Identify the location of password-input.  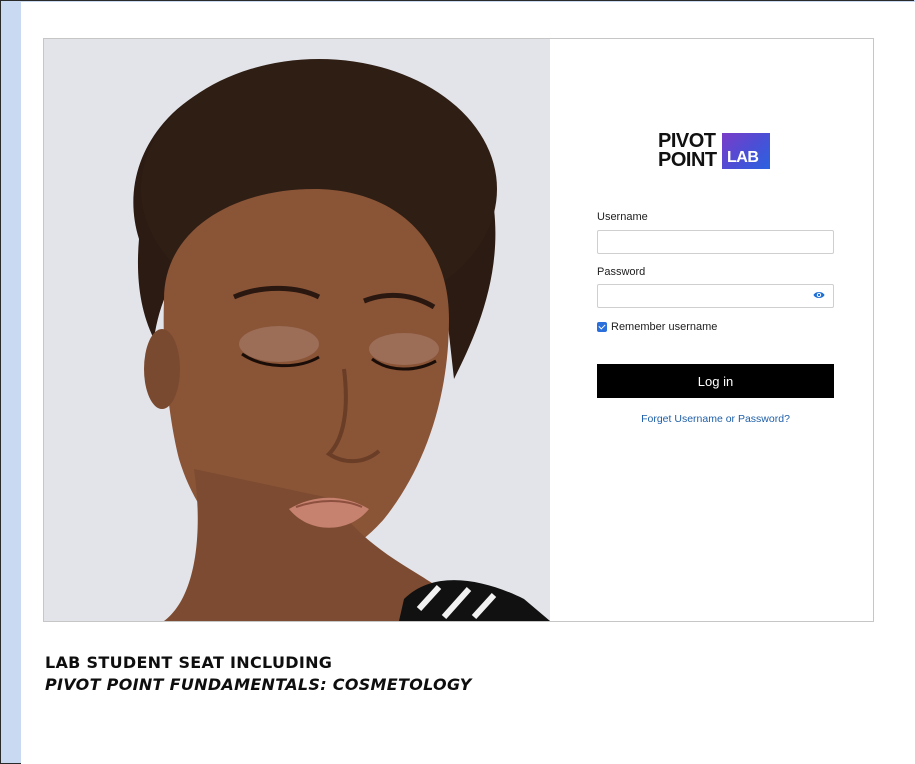
(715, 296).